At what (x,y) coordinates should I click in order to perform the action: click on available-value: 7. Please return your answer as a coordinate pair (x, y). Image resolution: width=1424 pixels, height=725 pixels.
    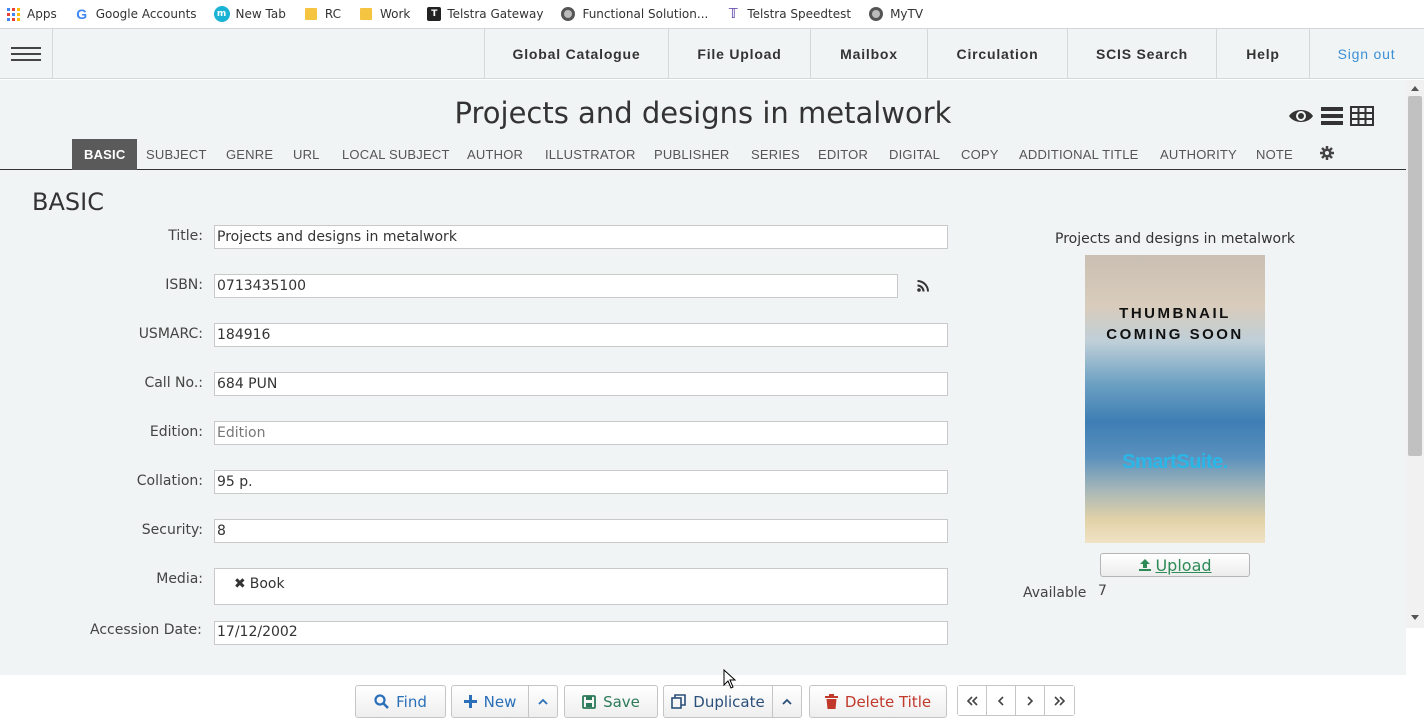
    Looking at the image, I should click on (1102, 591).